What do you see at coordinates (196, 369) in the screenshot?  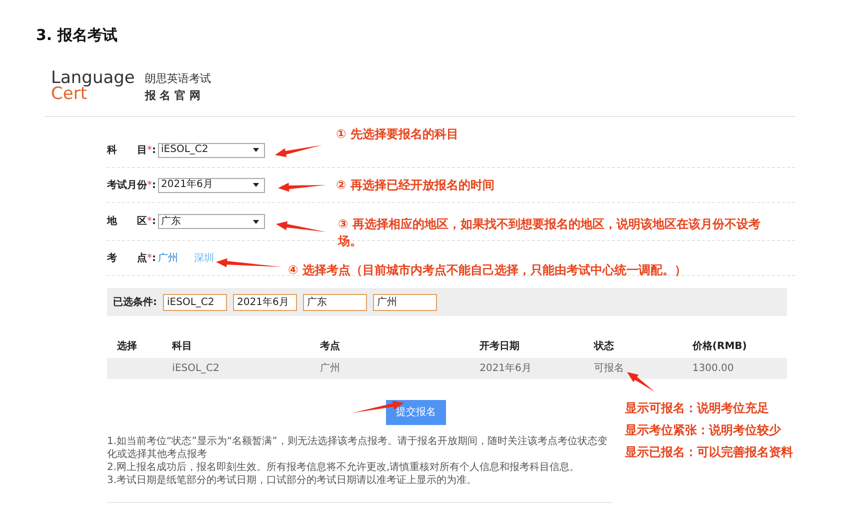 I see `table-cell-text: iESOL_C2` at bounding box center [196, 369].